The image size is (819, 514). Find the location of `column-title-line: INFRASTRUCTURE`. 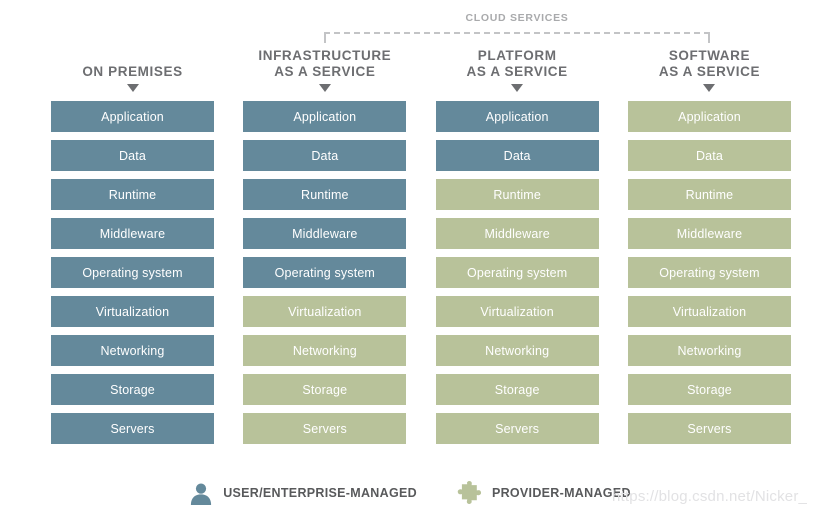

column-title-line: INFRASTRUCTURE is located at coordinates (325, 55).